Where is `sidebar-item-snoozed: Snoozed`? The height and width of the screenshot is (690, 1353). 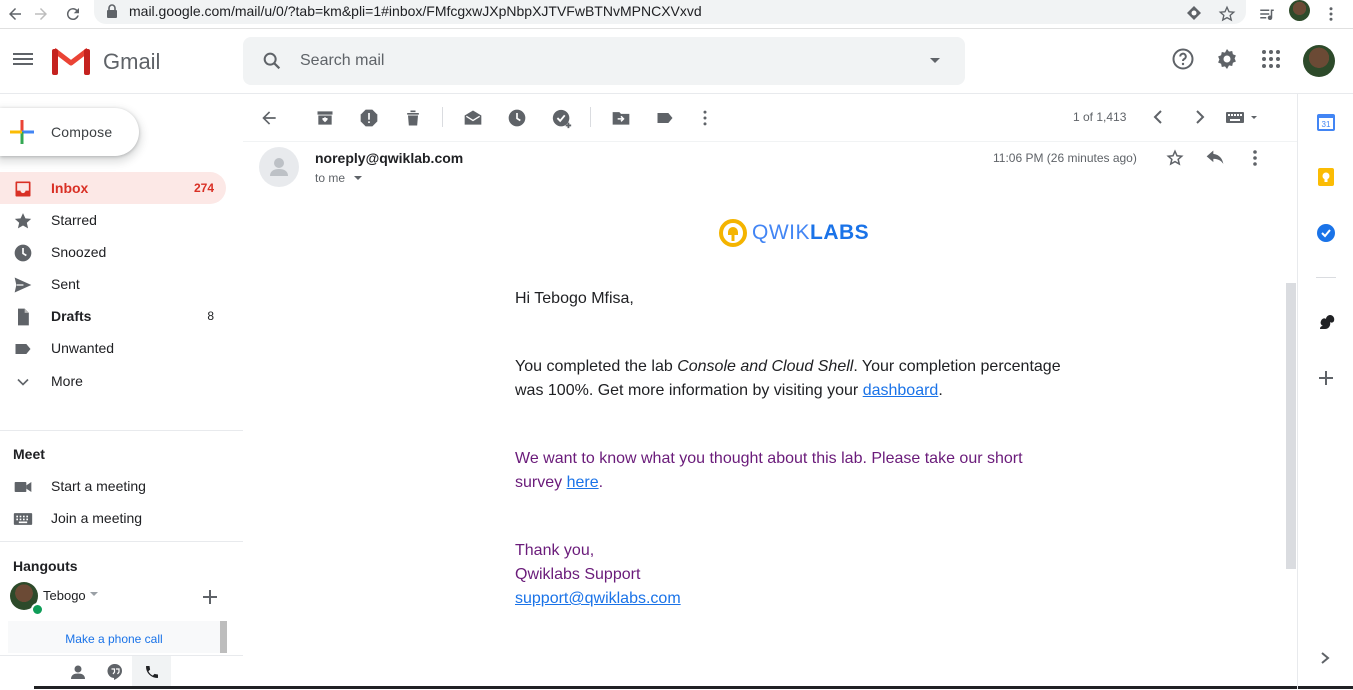
sidebar-item-snoozed: Snoozed is located at coordinates (113, 252).